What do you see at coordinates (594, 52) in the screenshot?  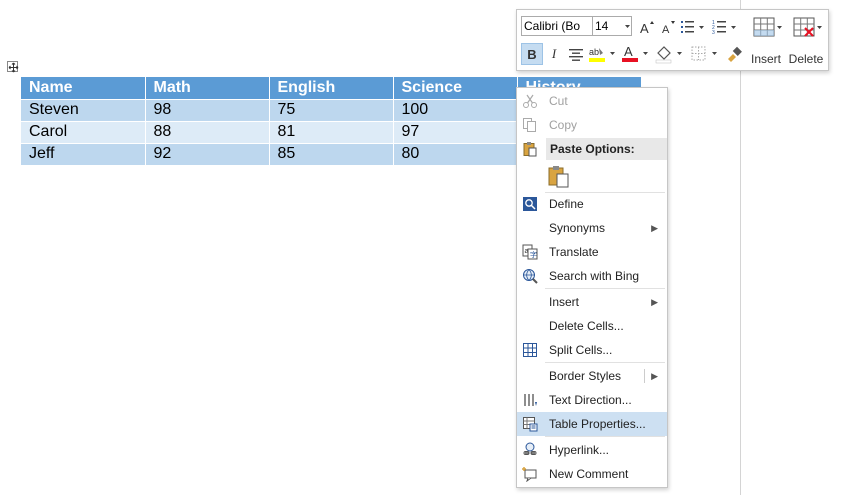 I see `svg-text: ab` at bounding box center [594, 52].